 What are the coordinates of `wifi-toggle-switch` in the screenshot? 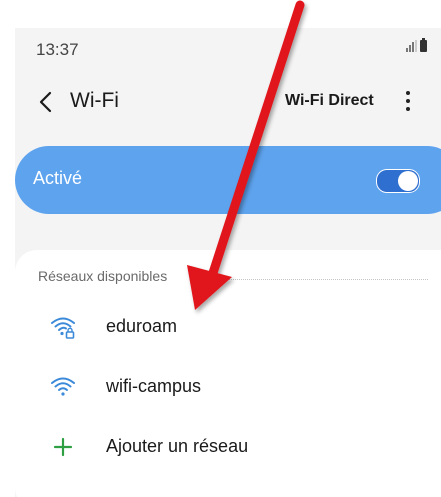 It's located at (398, 181).